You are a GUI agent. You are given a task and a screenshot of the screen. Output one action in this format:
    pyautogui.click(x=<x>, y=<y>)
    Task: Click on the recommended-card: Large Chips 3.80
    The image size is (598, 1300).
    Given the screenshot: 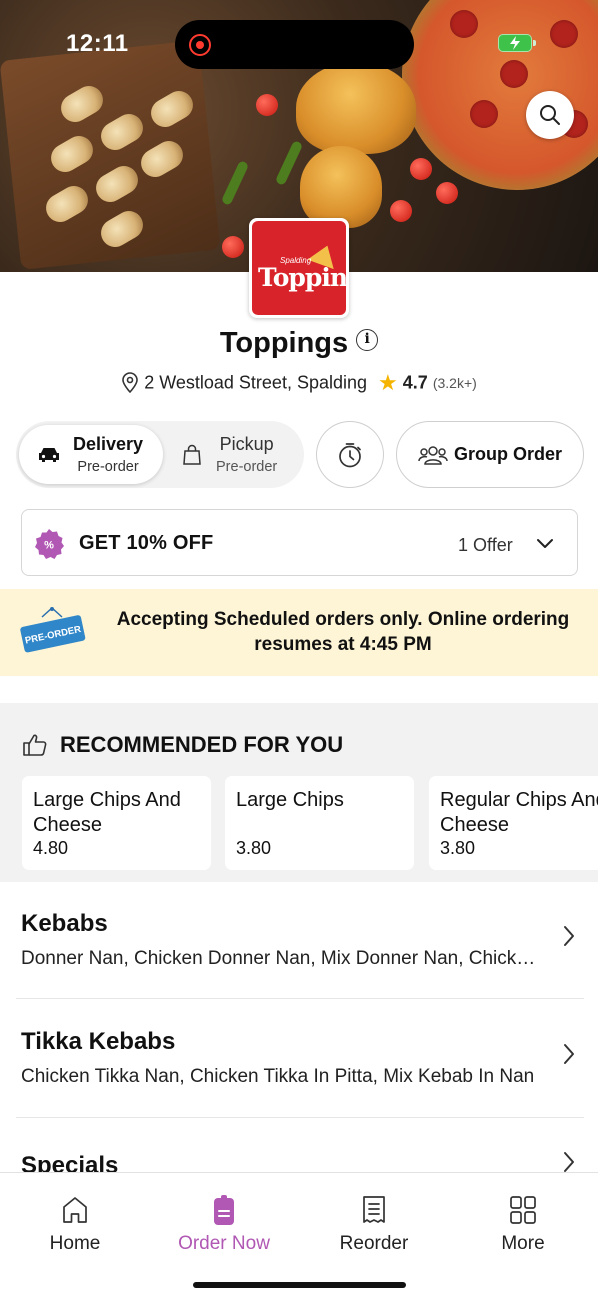 What is the action you would take?
    pyautogui.click(x=319, y=823)
    